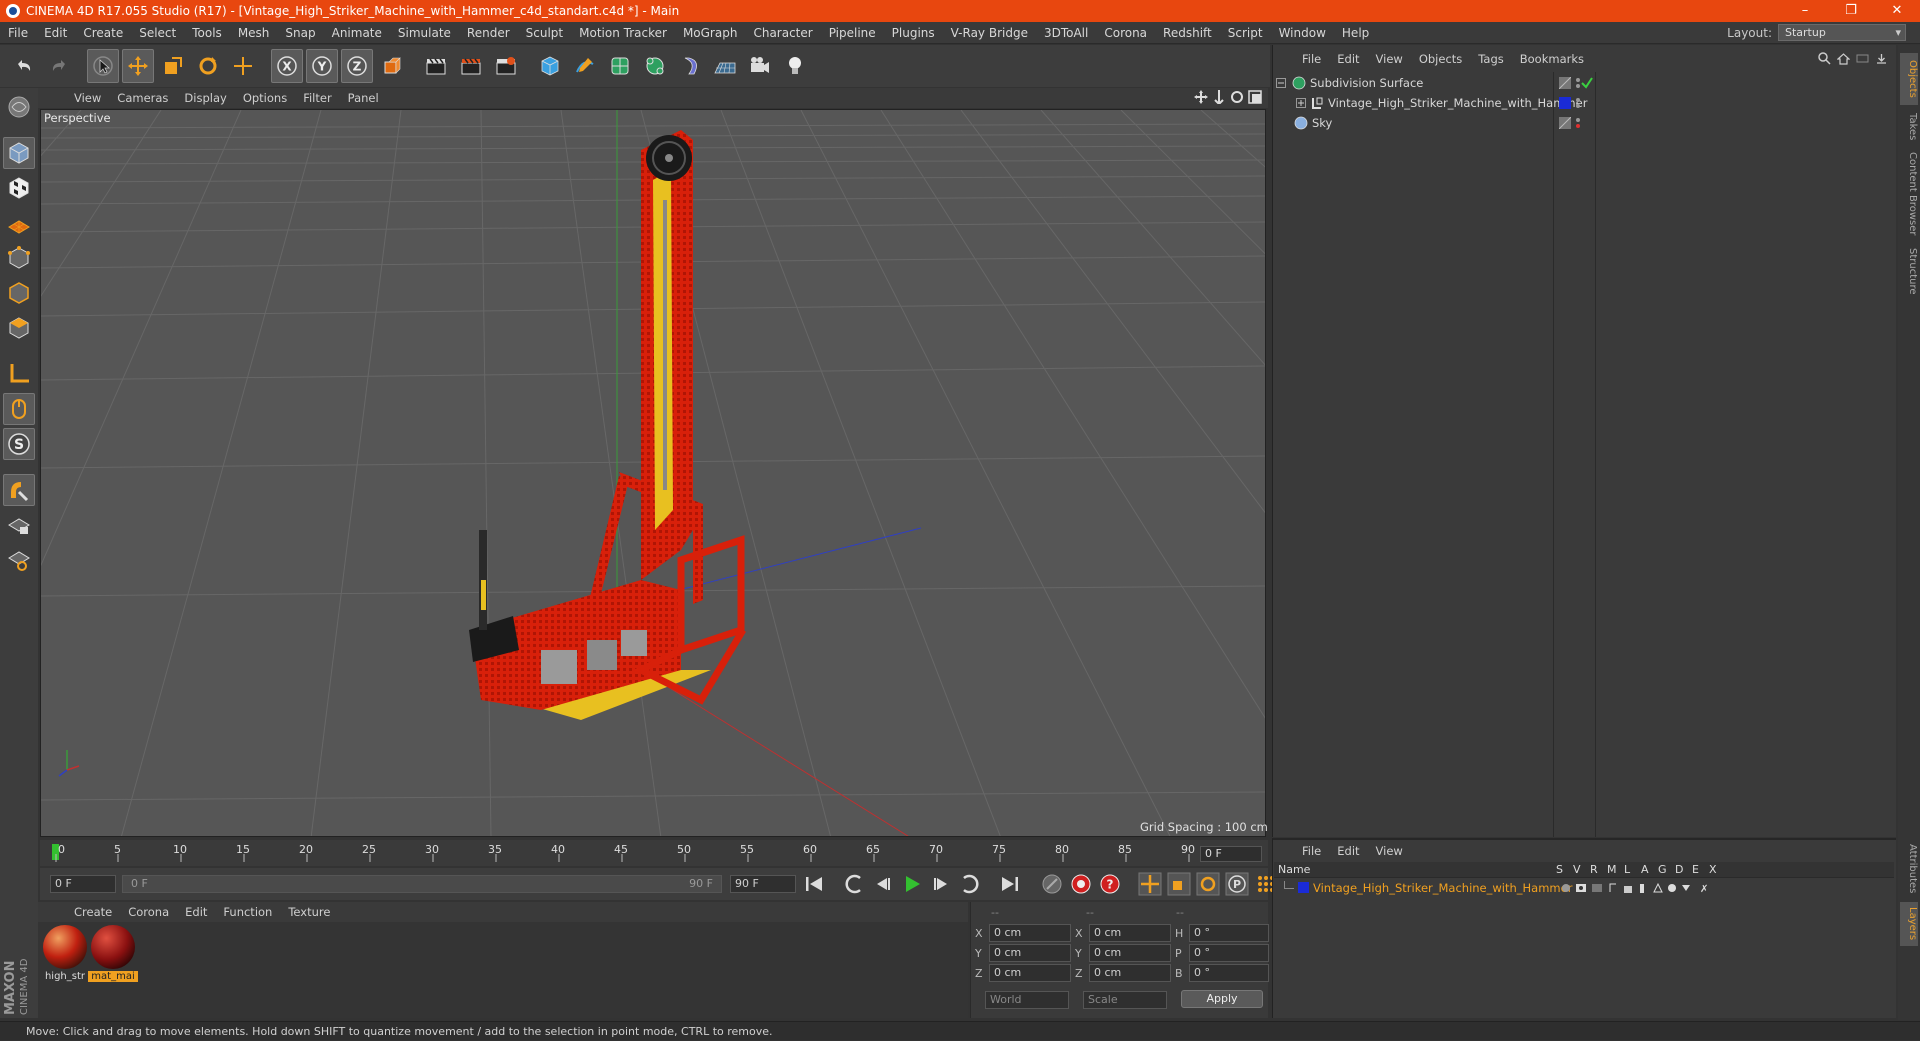 The image size is (1920, 1041). I want to click on object-row-subdivision-surface: Subdivision Surface, so click(1583, 82).